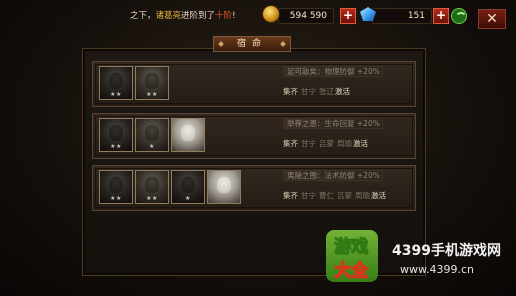 The height and width of the screenshot is (296, 516). What do you see at coordinates (252, 44) in the screenshot?
I see `panel-title: 宿命` at bounding box center [252, 44].